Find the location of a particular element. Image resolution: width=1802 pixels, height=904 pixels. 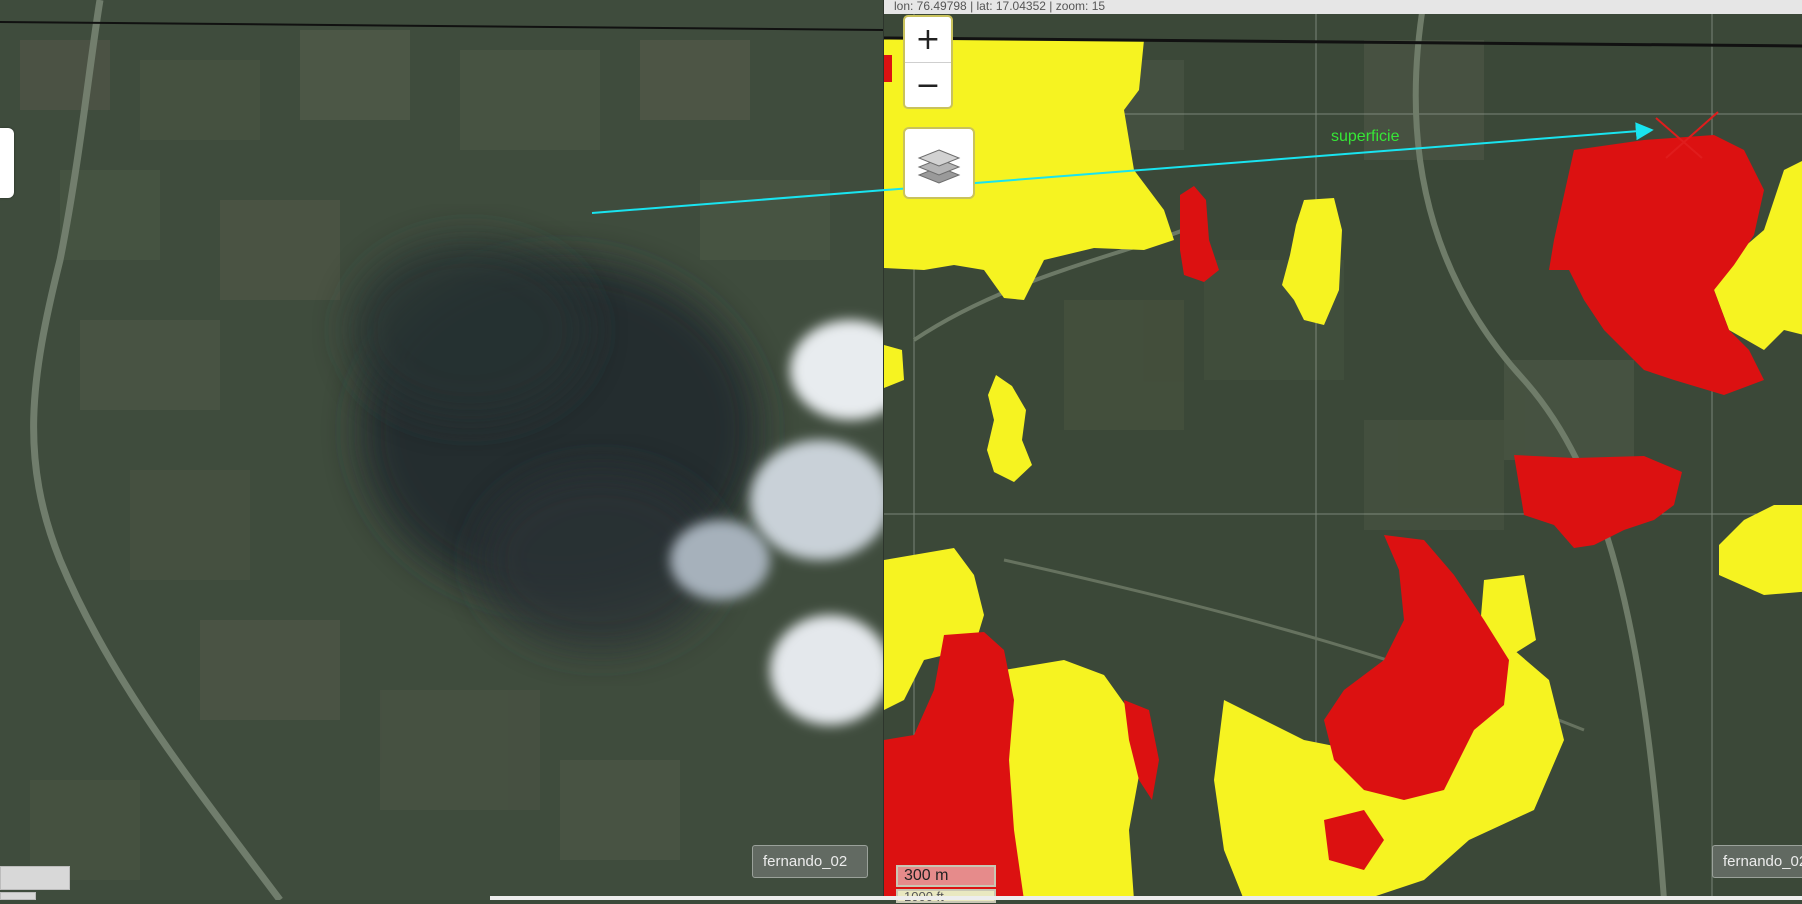

left-map-attribution: fernando_02 is located at coordinates (810, 861).